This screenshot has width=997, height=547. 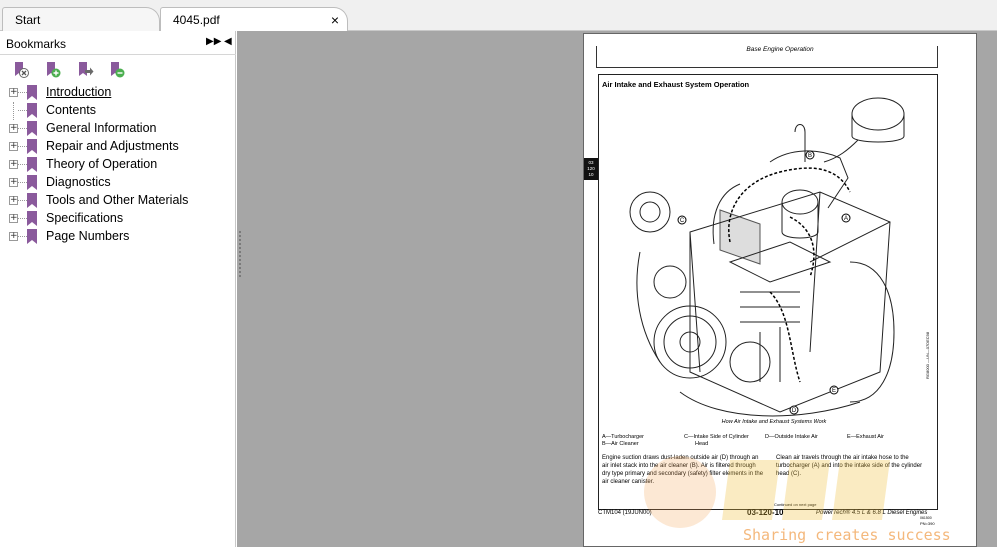 I want to click on tab-document: 4045.pdf ×, so click(x=254, y=19).